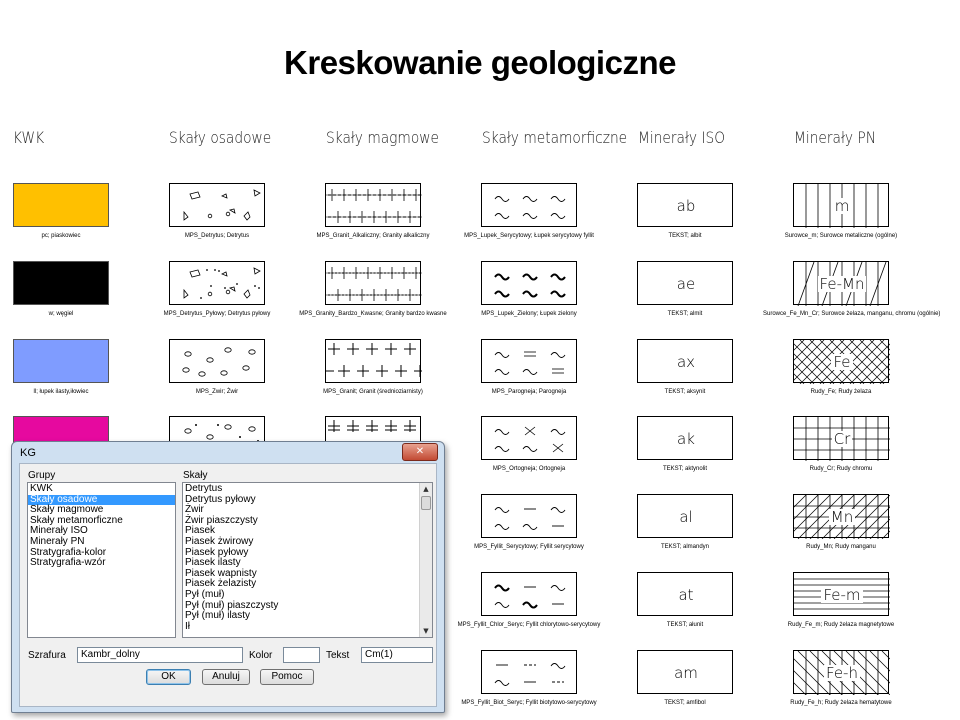 The width and height of the screenshot is (960, 720). I want to click on swatch-caption: TEKST; almit, so click(685, 314).